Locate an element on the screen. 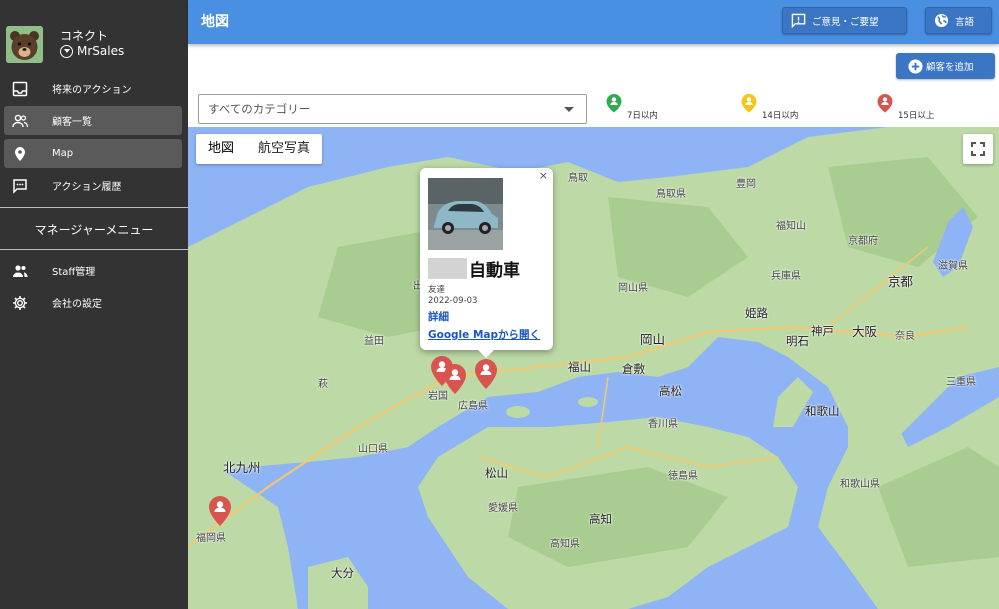 The image size is (999, 609). customer-info-window: × 自動車 友達 2022-09-03 詳細 Google Mapから開く is located at coordinates (486, 263).